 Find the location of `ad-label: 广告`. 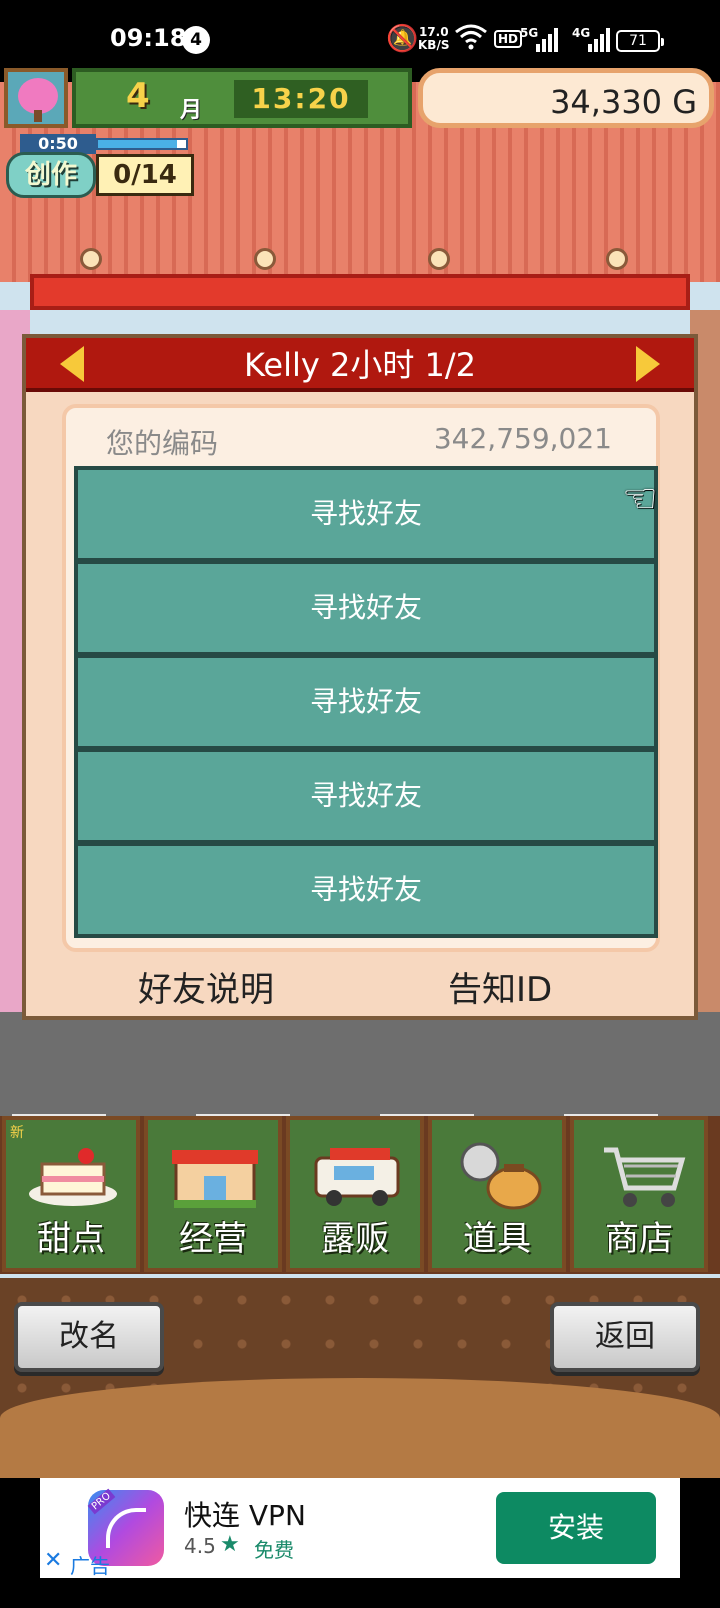

ad-label: 广告 is located at coordinates (90, 1566).